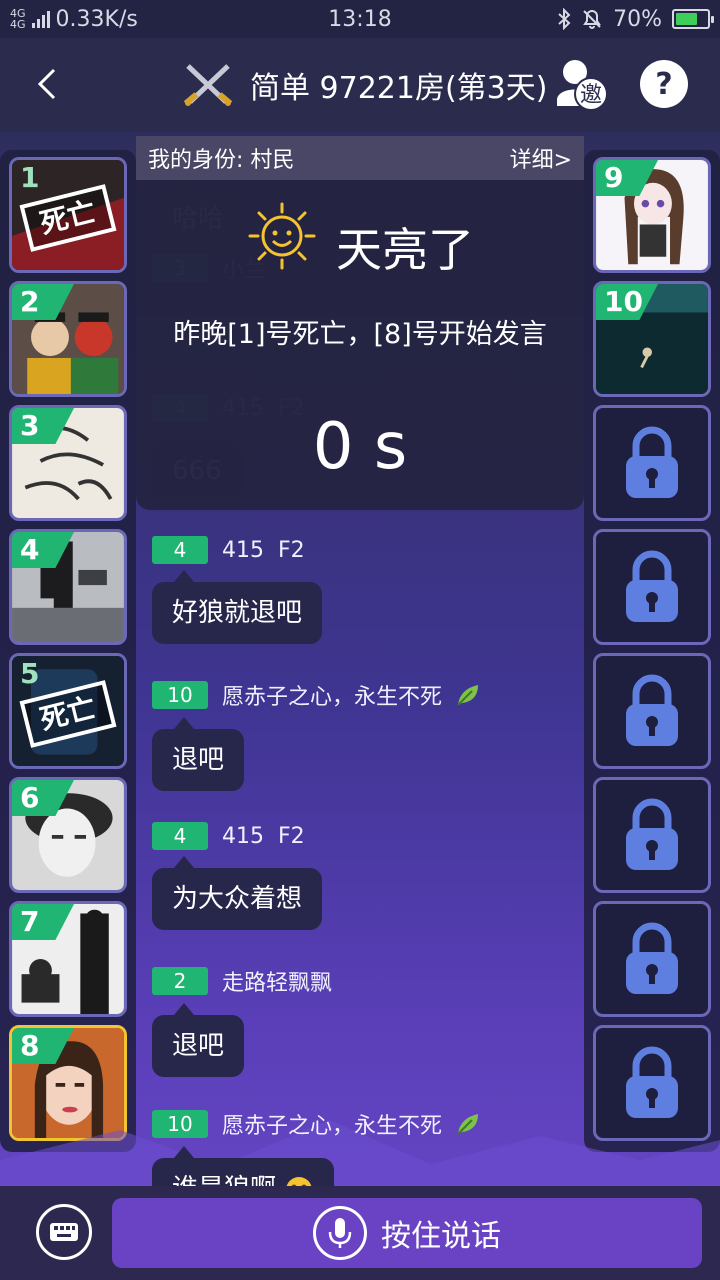 This screenshot has width=720, height=1280. I want to click on bluetooth-icon, so click(564, 19).